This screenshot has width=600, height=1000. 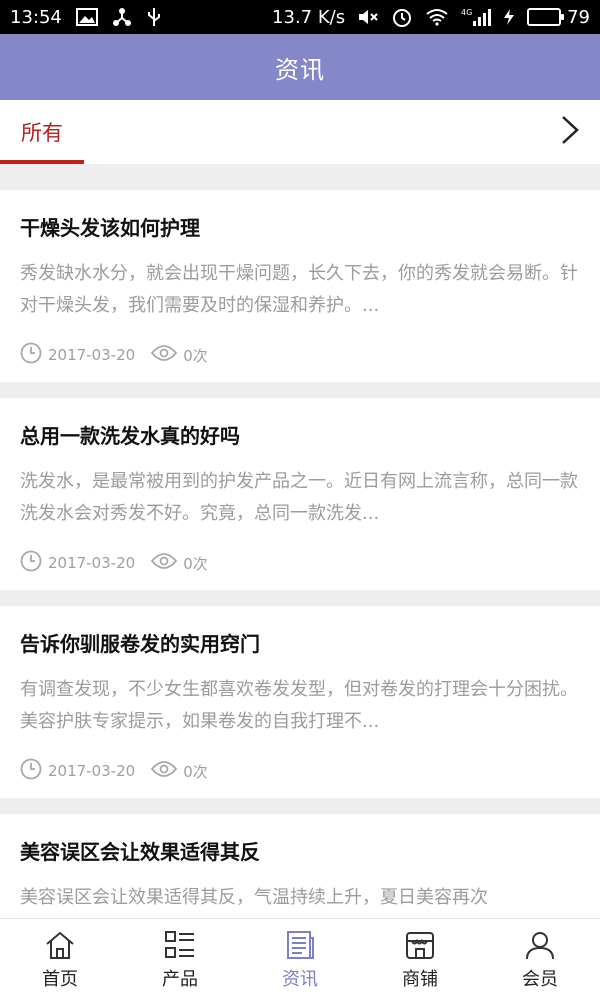 I want to click on charging-icon, so click(x=509, y=17).